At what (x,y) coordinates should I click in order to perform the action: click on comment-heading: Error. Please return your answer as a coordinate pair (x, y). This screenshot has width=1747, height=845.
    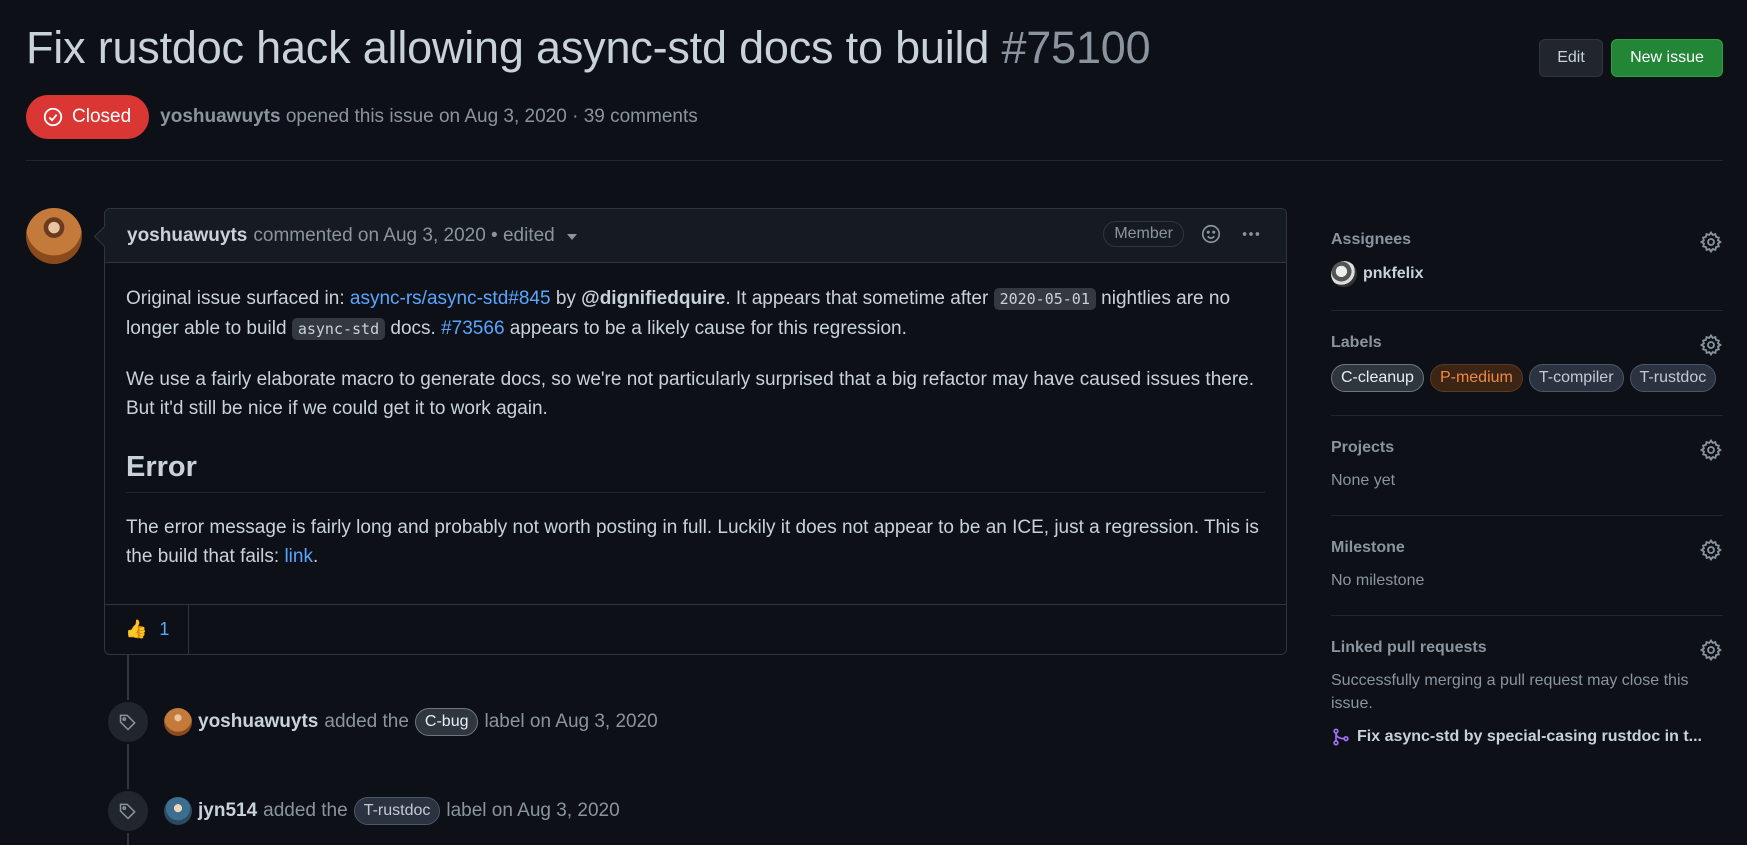
    Looking at the image, I should click on (695, 473).